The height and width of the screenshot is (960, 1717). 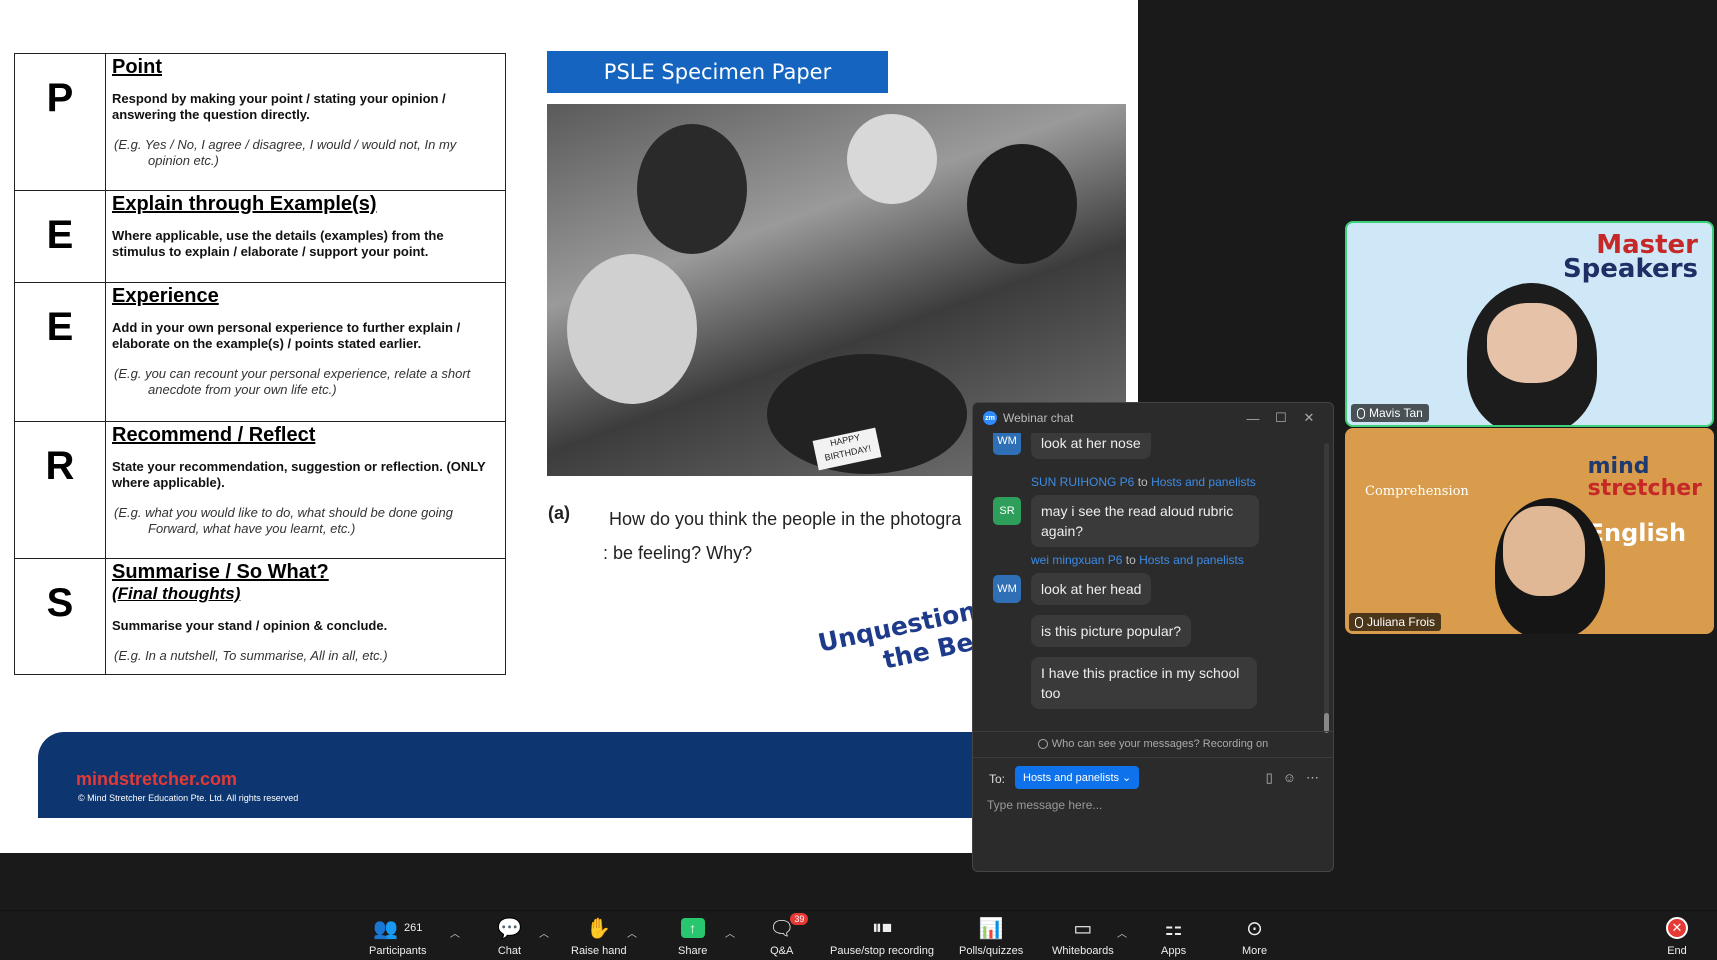 I want to click on row-subtitle: (Final thoughts), so click(x=176, y=593).